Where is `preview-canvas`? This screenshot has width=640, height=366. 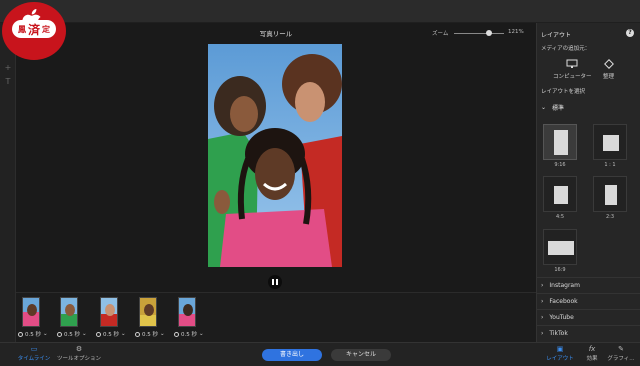 preview-canvas is located at coordinates (275, 155).